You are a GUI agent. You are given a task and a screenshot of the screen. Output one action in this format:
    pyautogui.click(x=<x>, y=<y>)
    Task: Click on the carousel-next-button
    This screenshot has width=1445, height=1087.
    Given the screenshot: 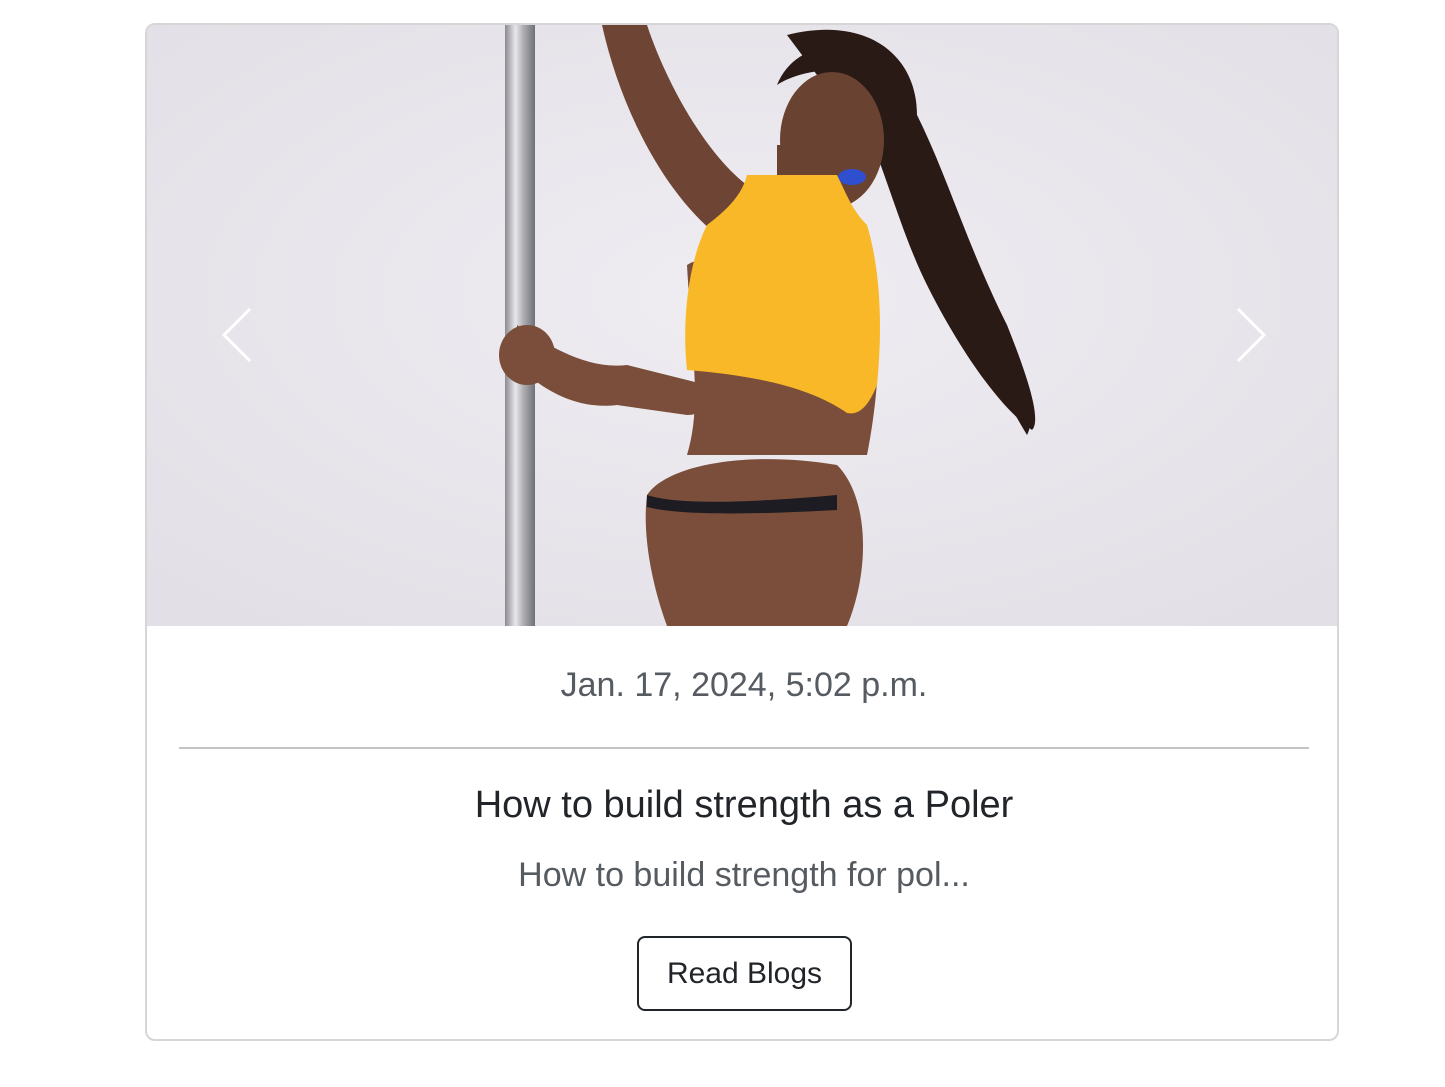 What is the action you would take?
    pyautogui.click(x=1249, y=325)
    